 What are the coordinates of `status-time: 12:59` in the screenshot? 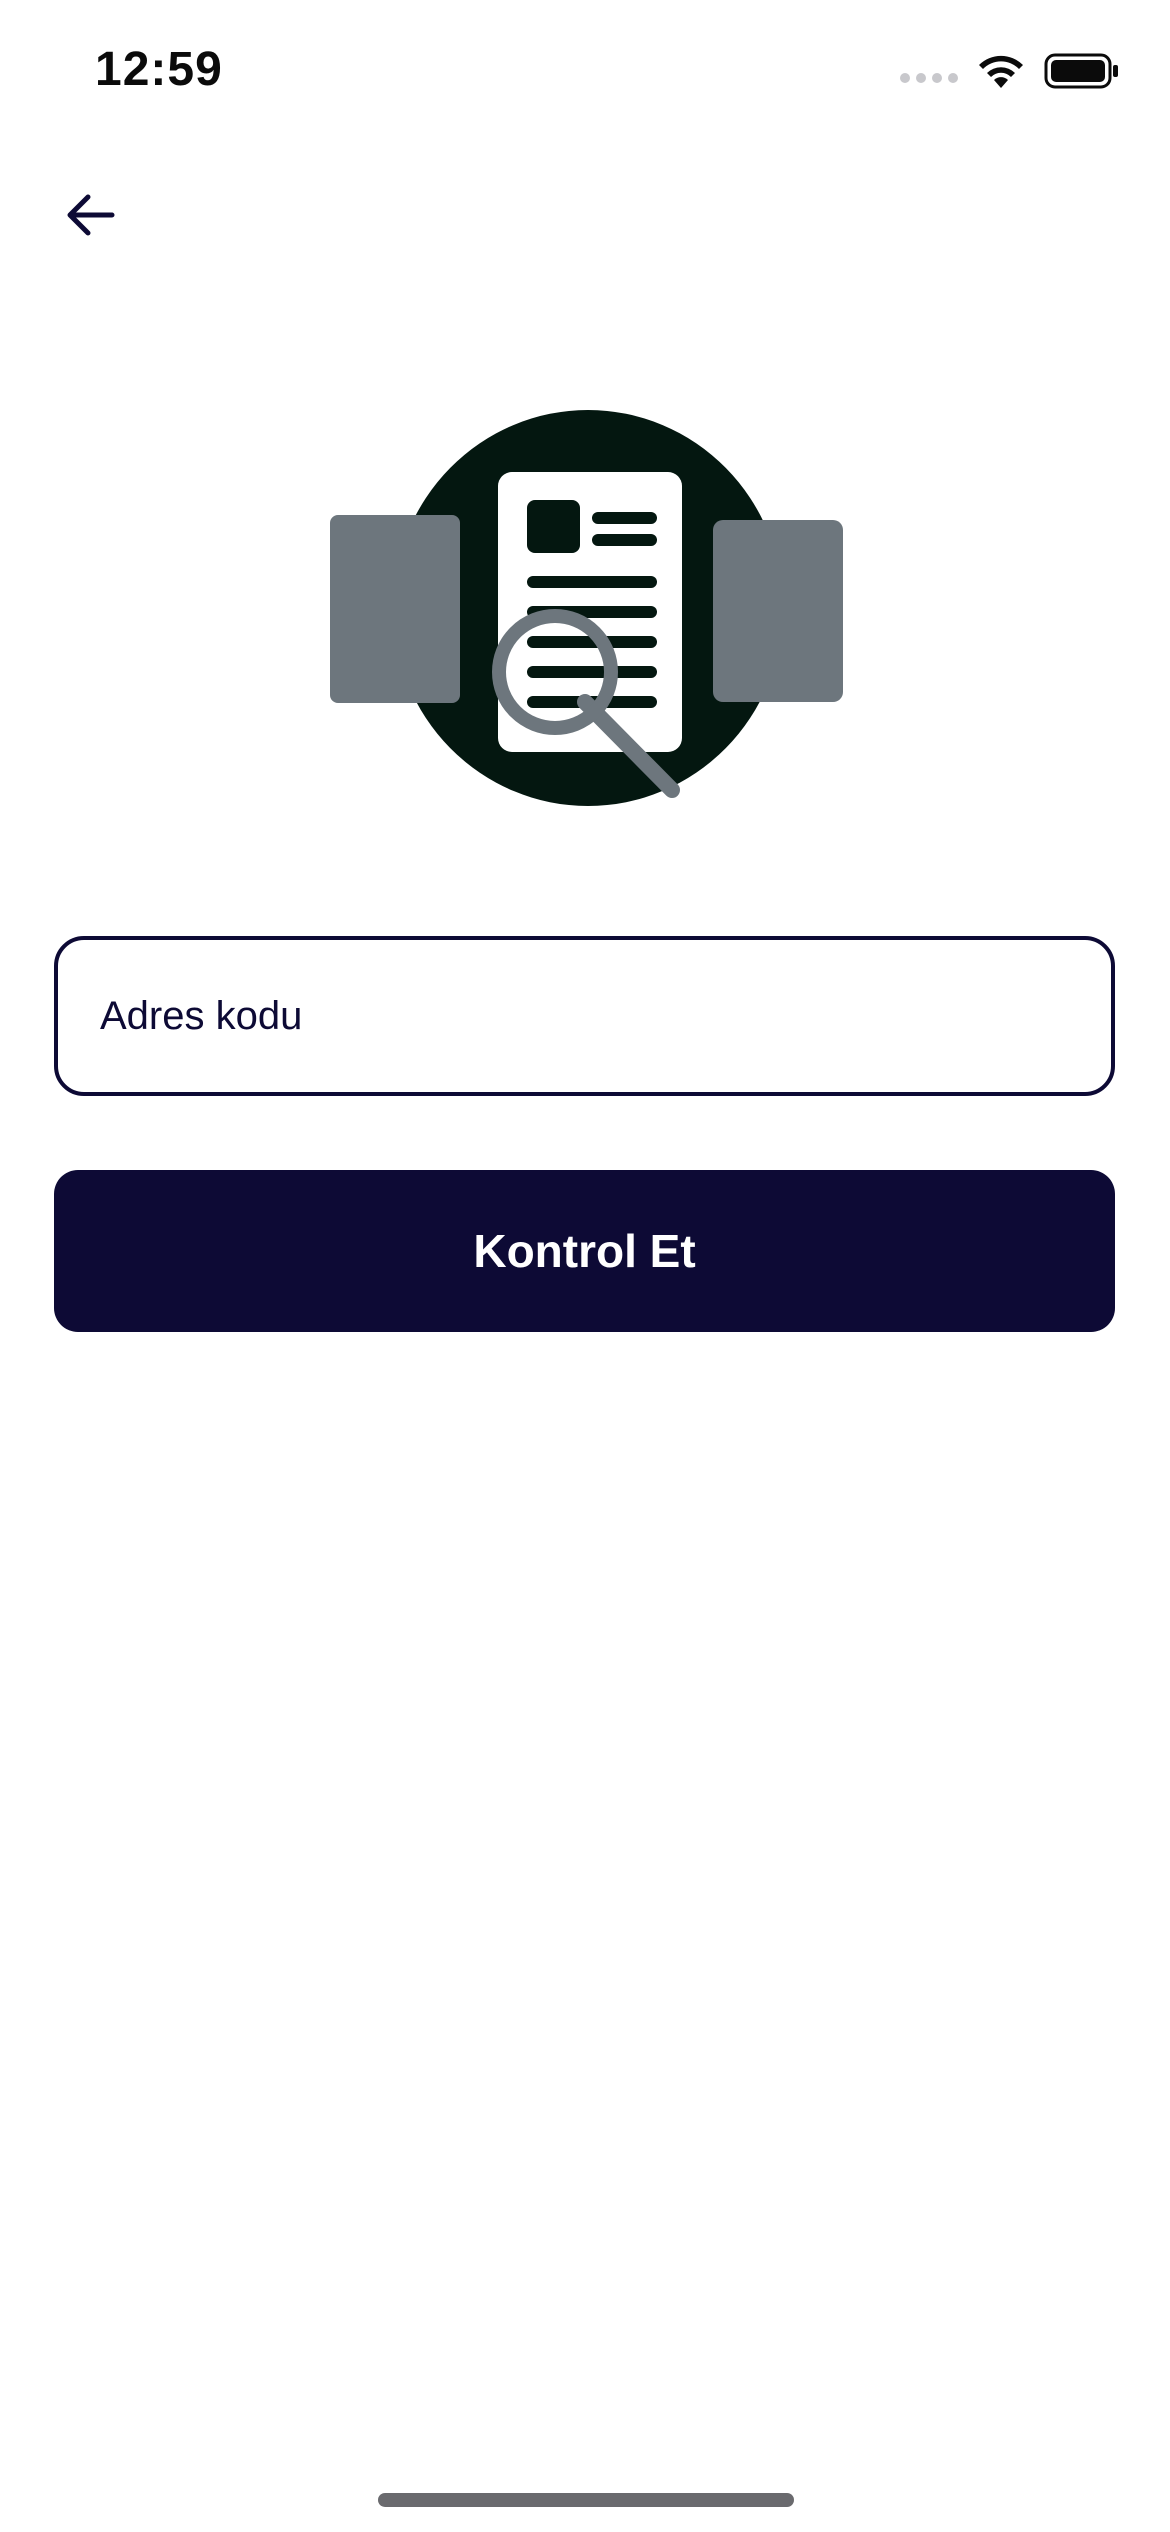 It's located at (159, 69).